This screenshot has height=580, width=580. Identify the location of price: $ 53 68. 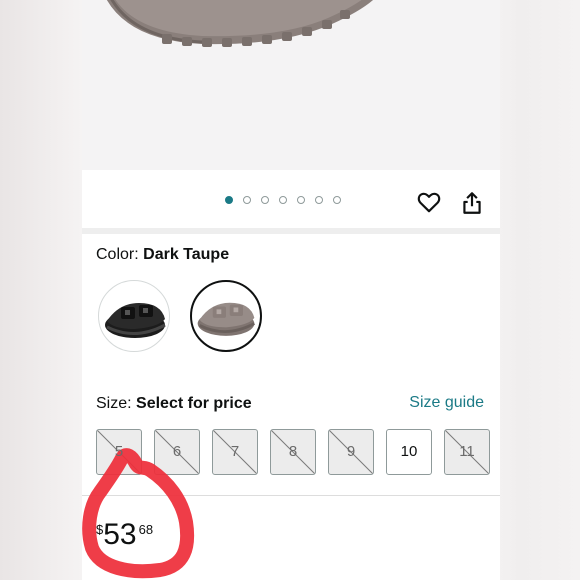
(124, 535).